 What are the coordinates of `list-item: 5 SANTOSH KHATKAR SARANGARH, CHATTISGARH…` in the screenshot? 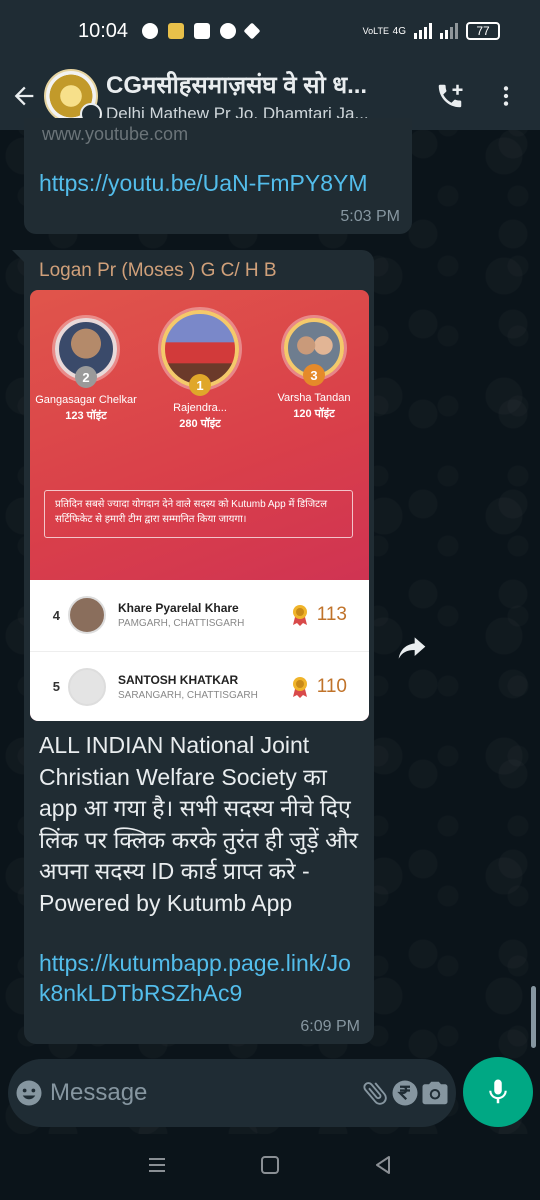 It's located at (199, 686).